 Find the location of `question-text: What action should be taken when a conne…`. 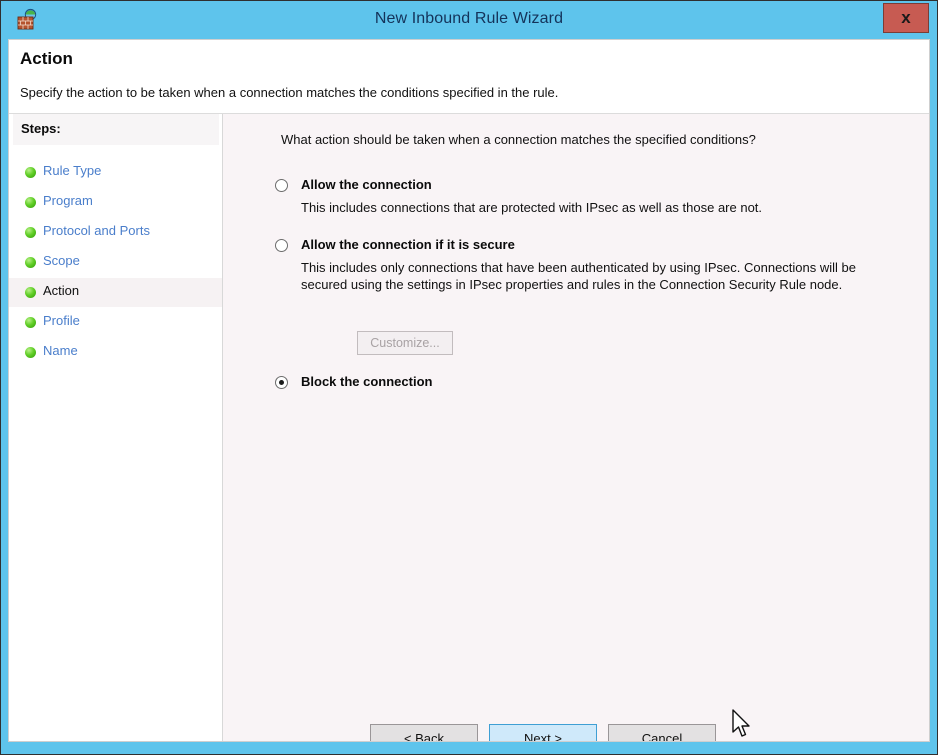

question-text: What action should be taken when a conne… is located at coordinates (518, 139).